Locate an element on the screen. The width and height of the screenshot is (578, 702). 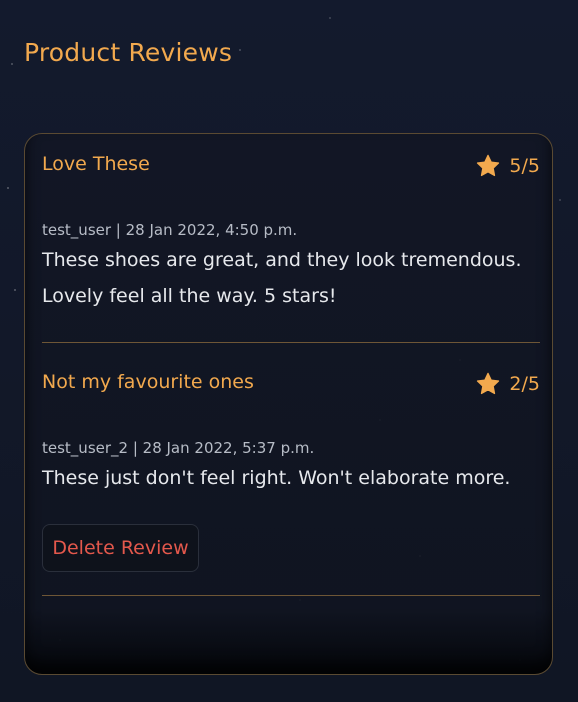
review-header: Not my favourite ones 2/5 is located at coordinates (291, 386).